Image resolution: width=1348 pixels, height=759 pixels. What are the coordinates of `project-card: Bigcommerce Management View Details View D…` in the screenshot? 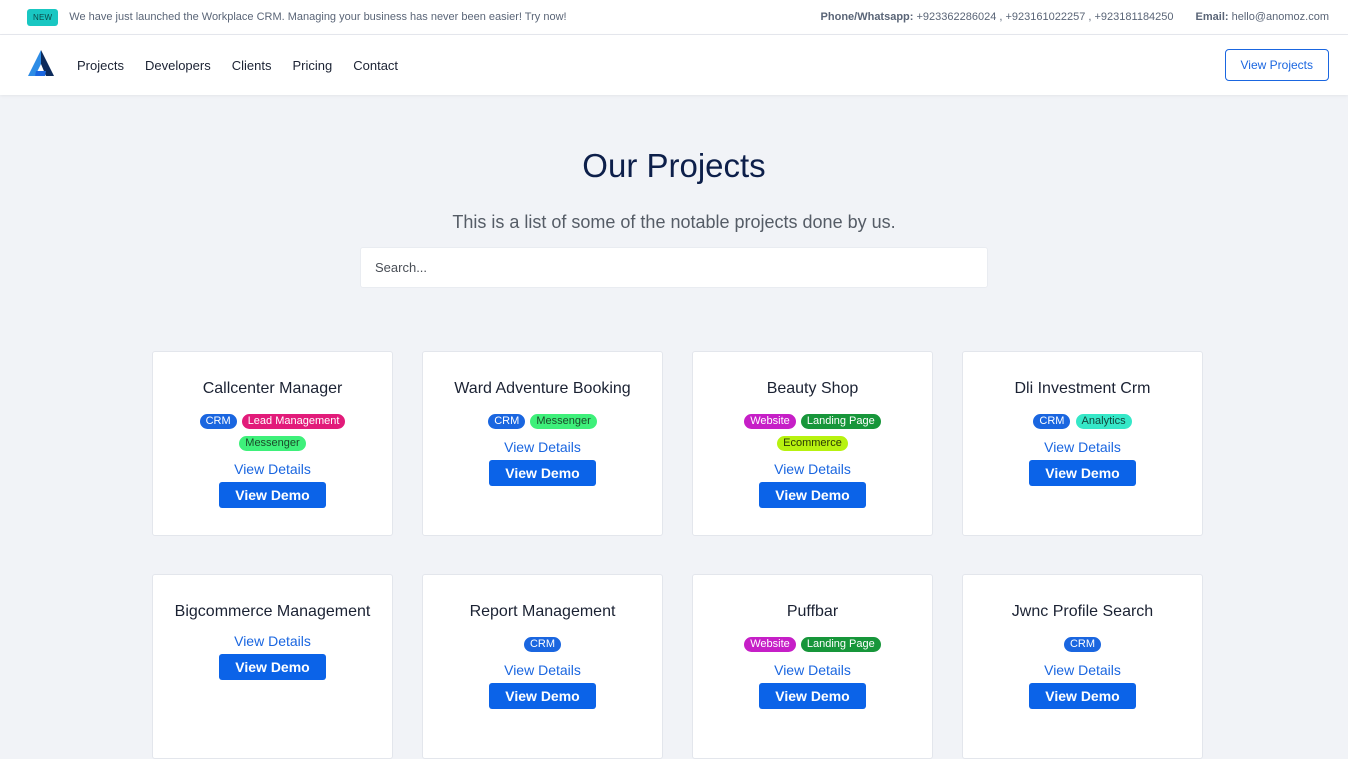 It's located at (272, 666).